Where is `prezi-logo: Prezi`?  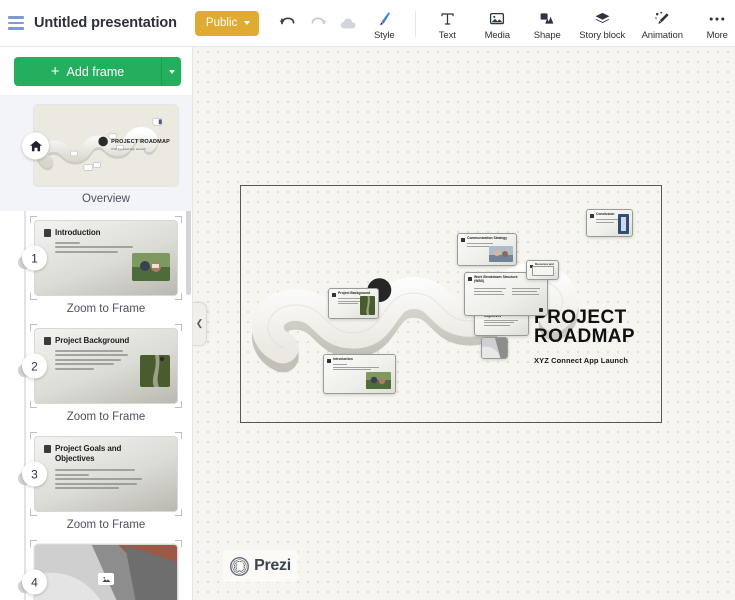
prezi-logo: Prezi is located at coordinates (260, 566).